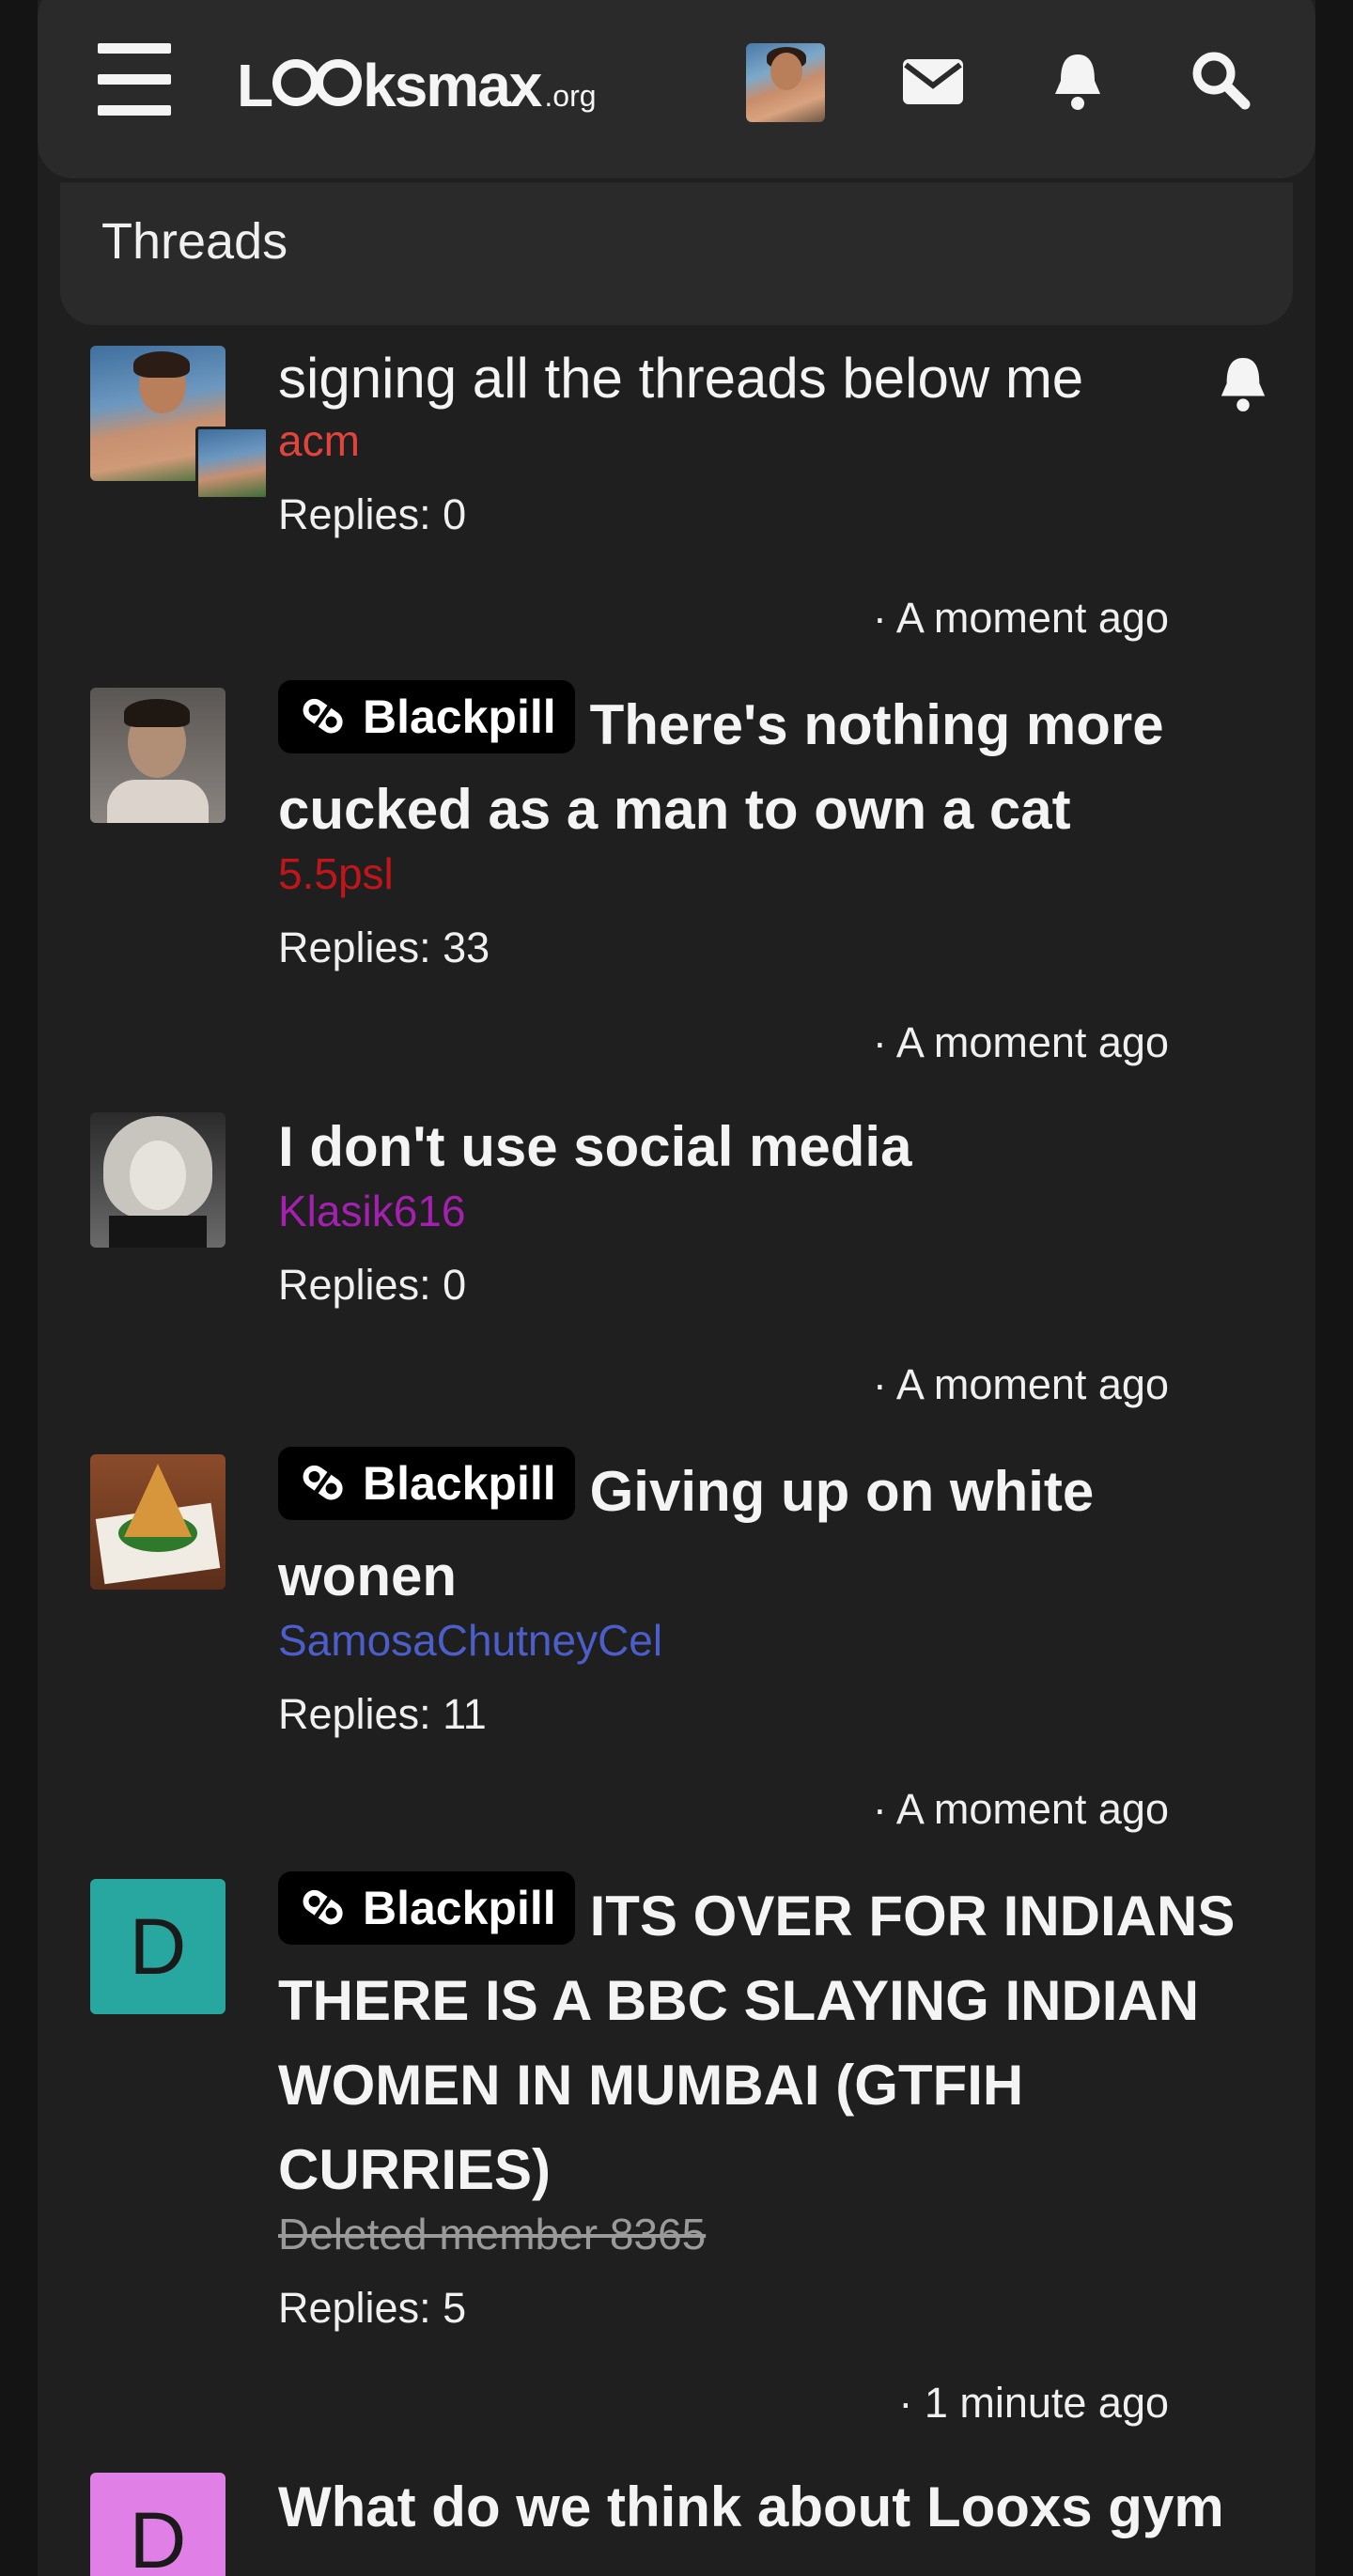 The image size is (1353, 2576). I want to click on thread-item: D What do we think about Looxs gym, so click(677, 2524).